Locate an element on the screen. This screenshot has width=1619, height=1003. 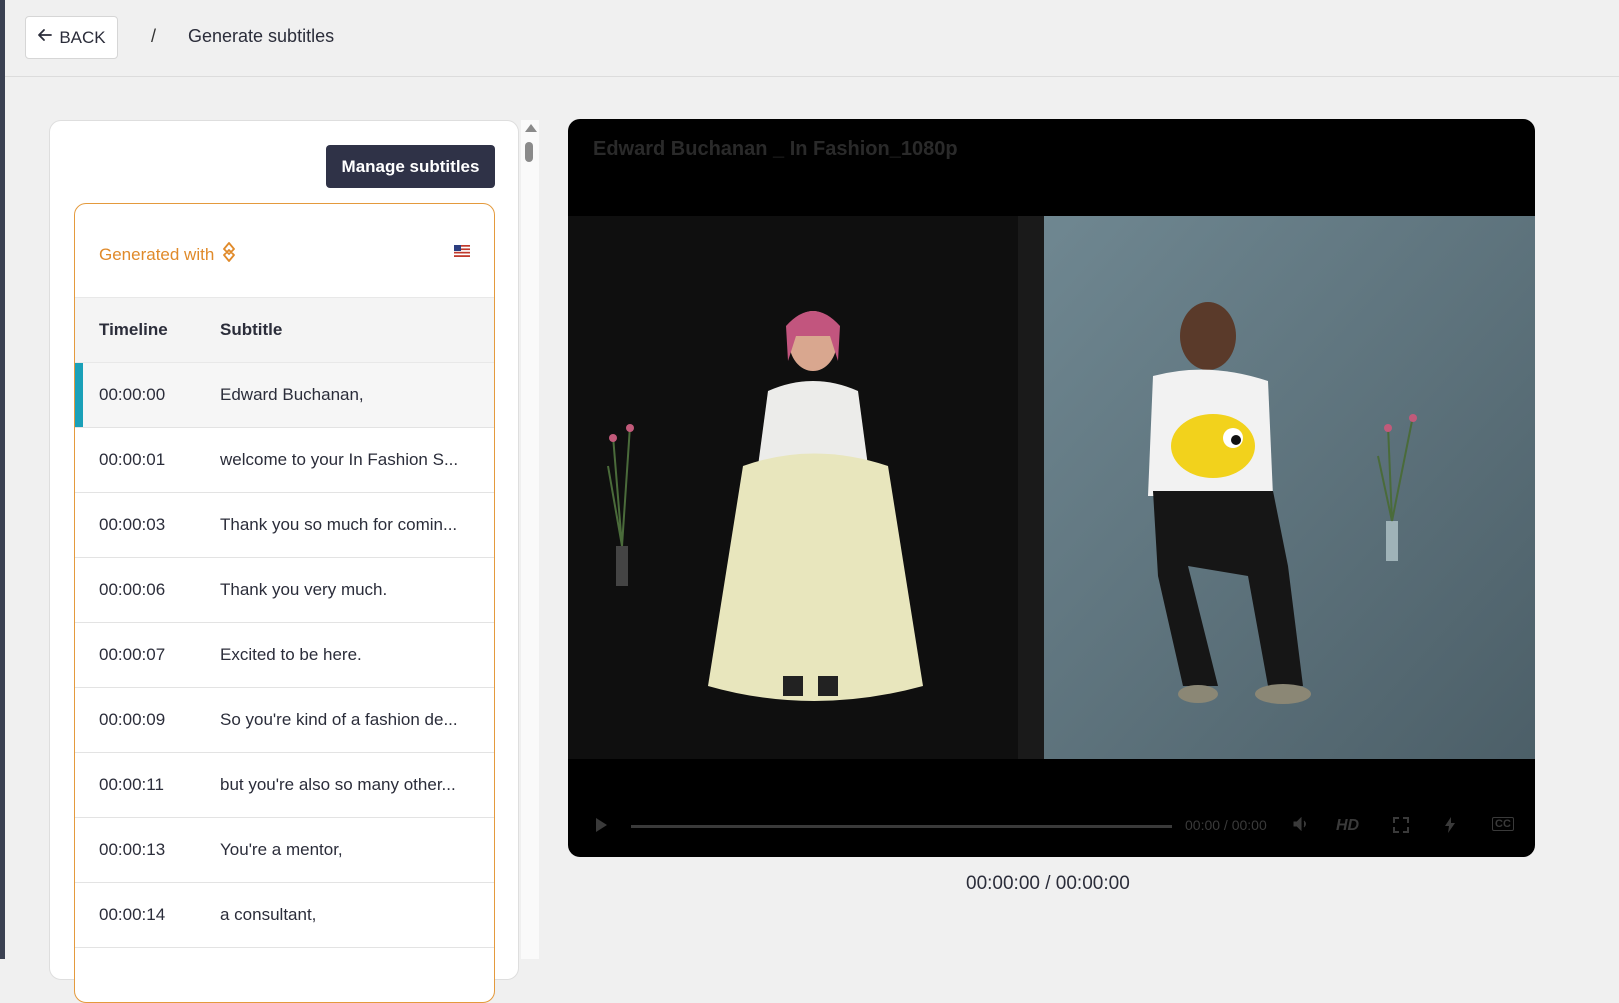
row-time: 00:00:03 is located at coordinates (132, 524).